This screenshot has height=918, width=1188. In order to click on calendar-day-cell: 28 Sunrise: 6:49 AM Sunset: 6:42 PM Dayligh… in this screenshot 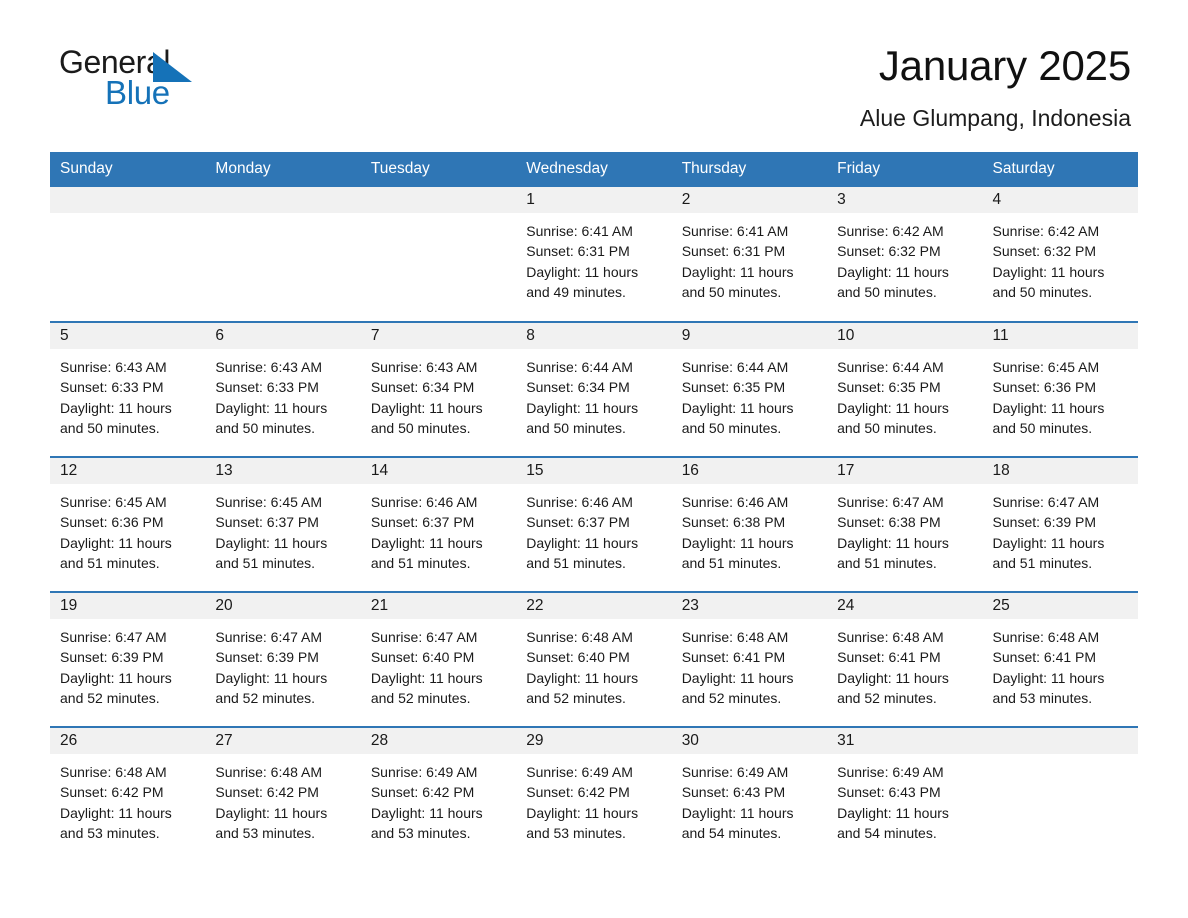, I will do `click(438, 794)`.